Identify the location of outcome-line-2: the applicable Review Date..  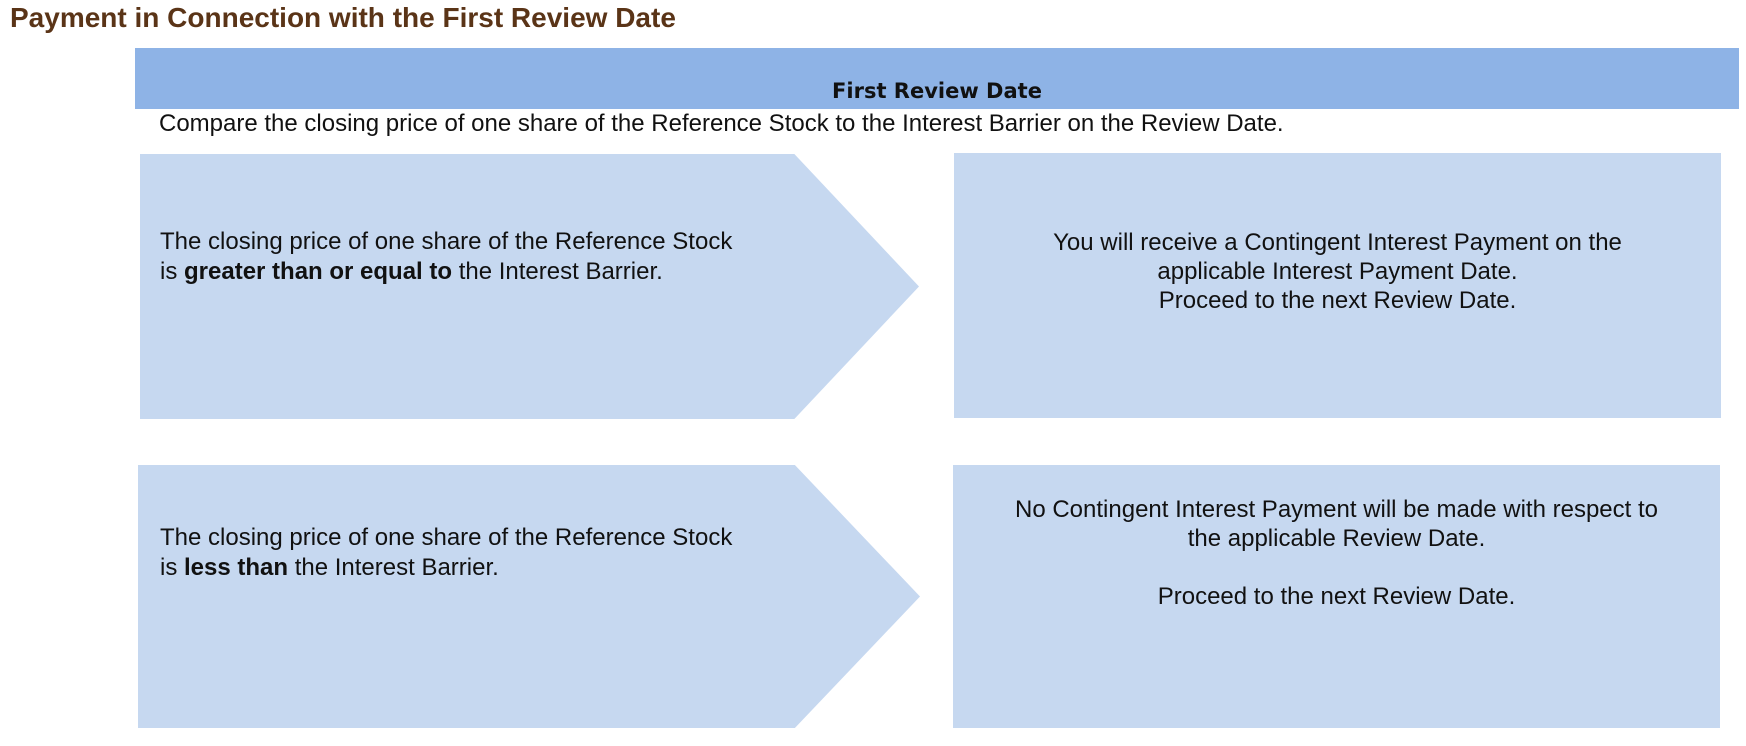
(1336, 538).